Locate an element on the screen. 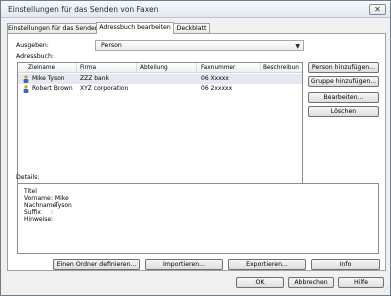  ok-label: OK is located at coordinates (260, 282).